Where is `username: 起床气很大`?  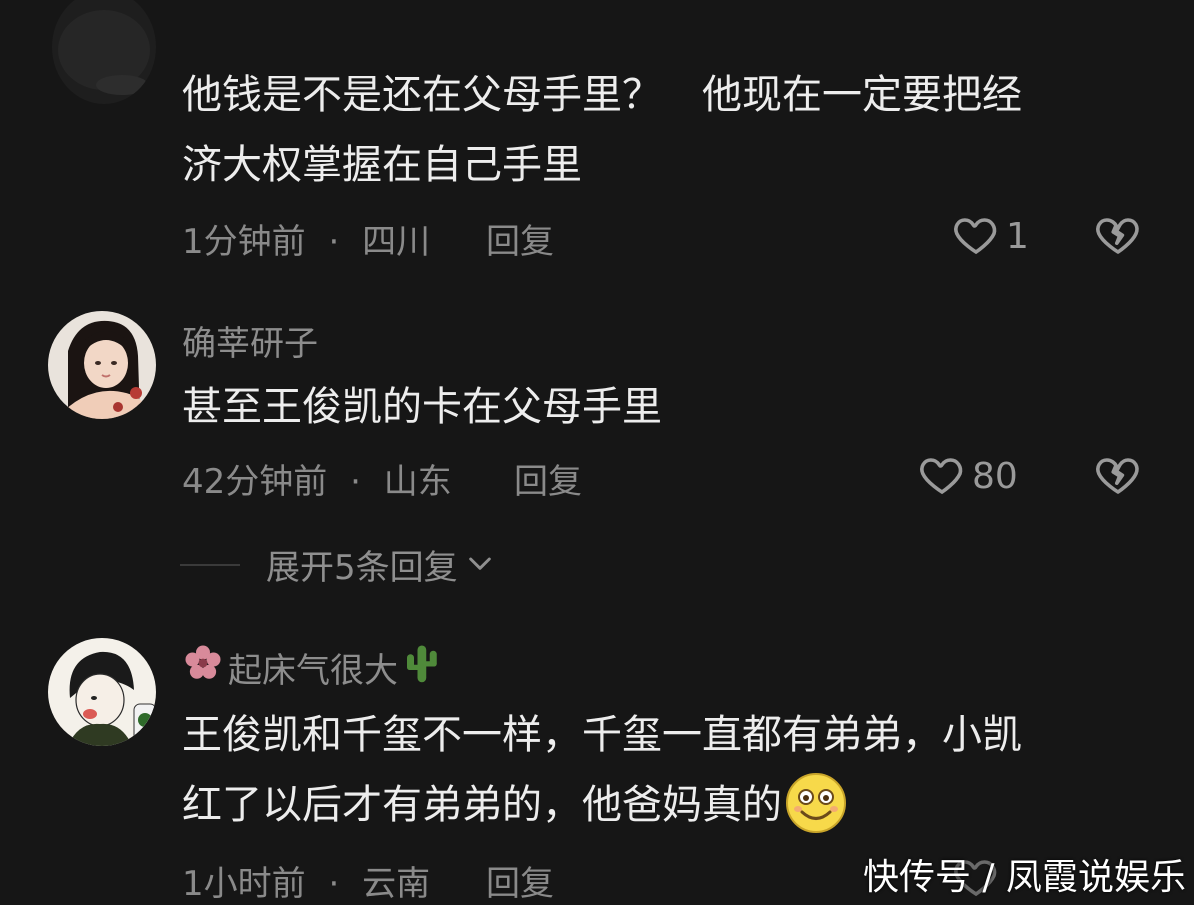 username: 起床气很大 is located at coordinates (313, 671).